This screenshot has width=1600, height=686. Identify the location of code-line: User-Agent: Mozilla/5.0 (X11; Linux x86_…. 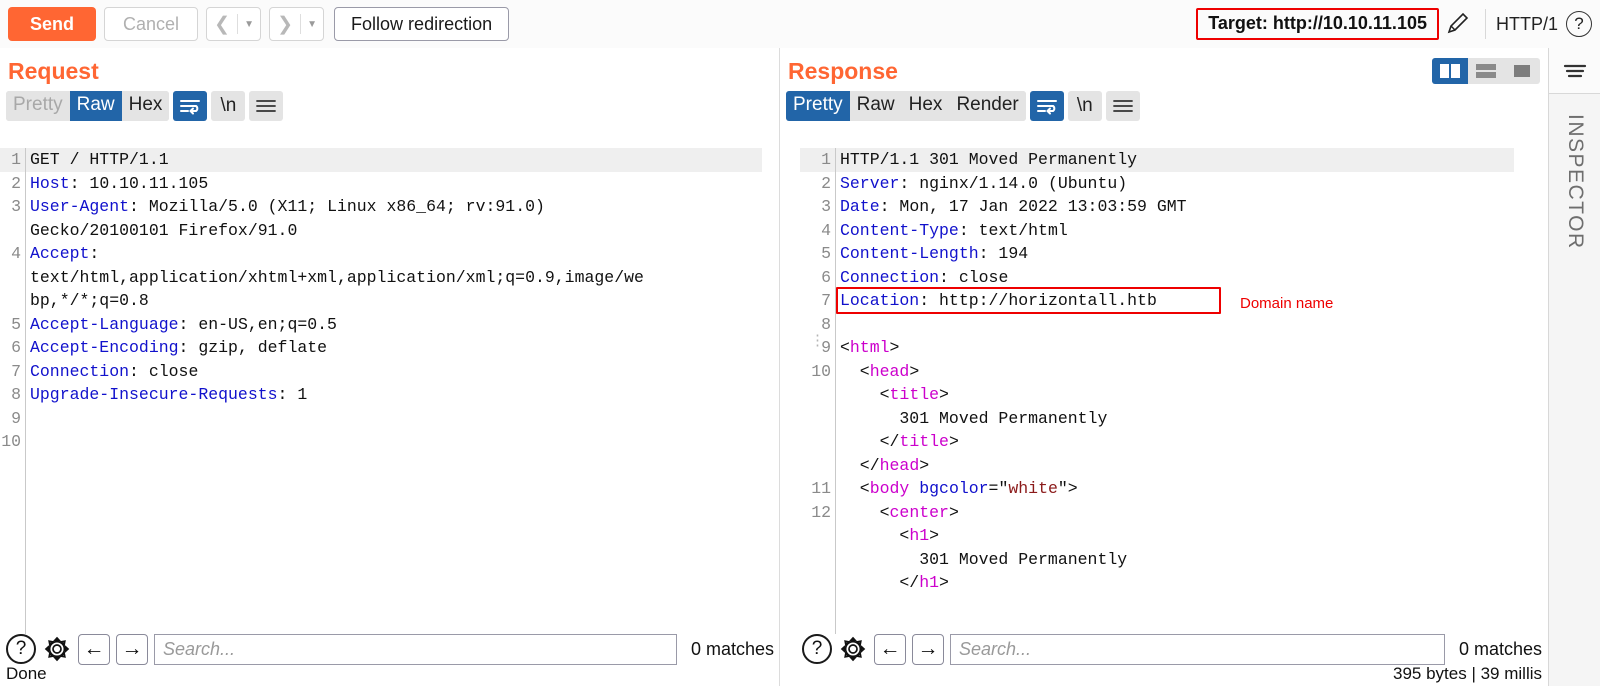
(396, 207).